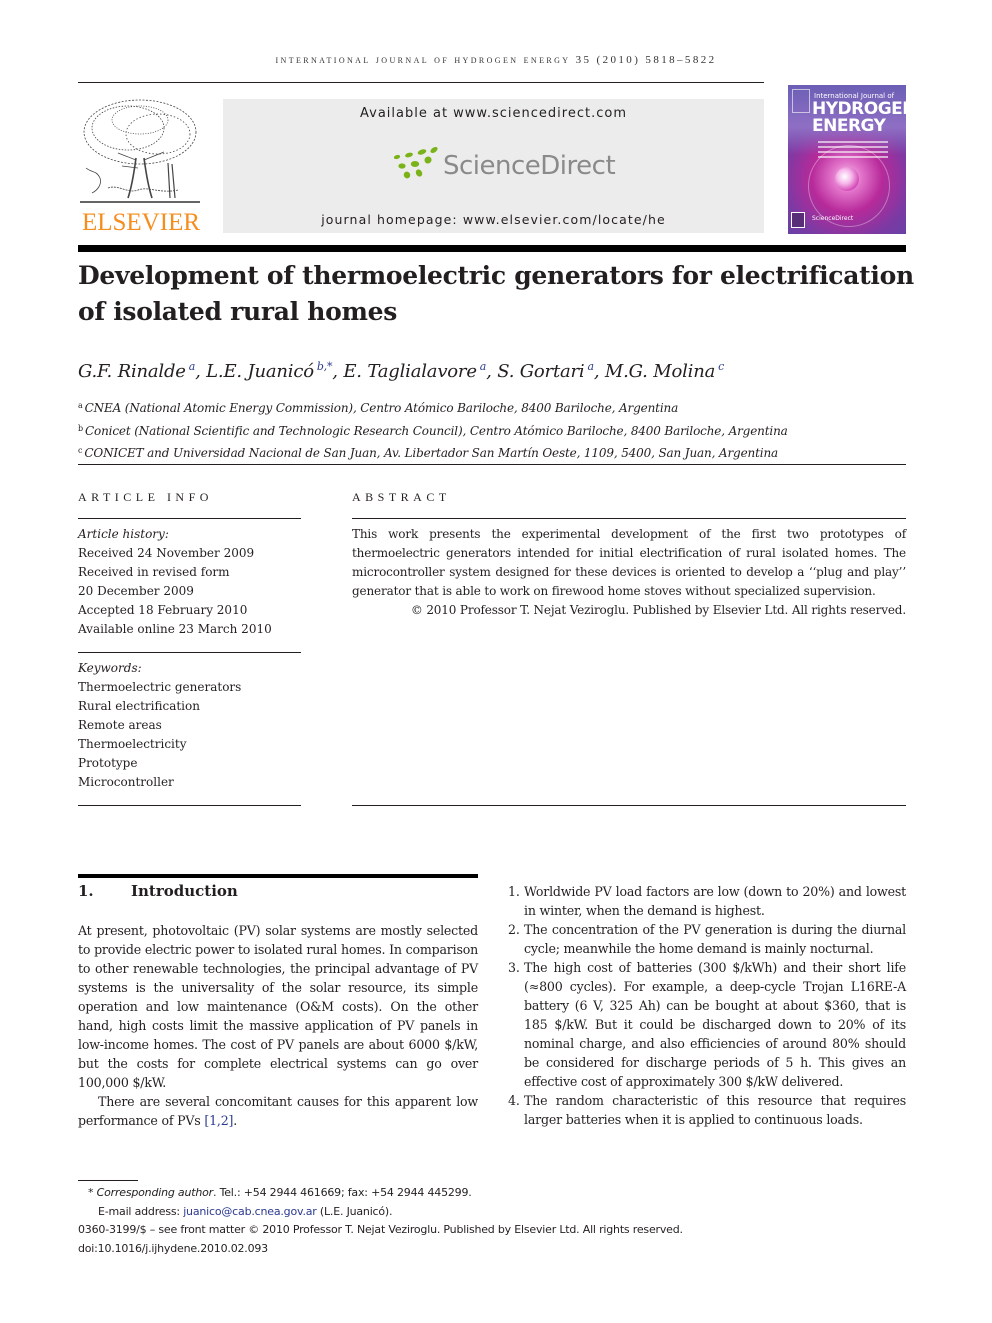 The width and height of the screenshot is (992, 1323). Describe the element at coordinates (160, 687) in the screenshot. I see `keyword: Thermoelectric generators` at that location.